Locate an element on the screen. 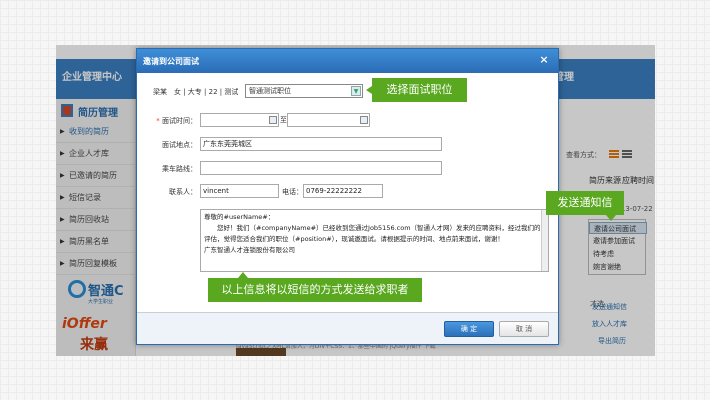 Image resolution: width=710 pixels, height=400 pixels. message-line: 广东智通人才连锁股份有限公司 is located at coordinates (249, 250).